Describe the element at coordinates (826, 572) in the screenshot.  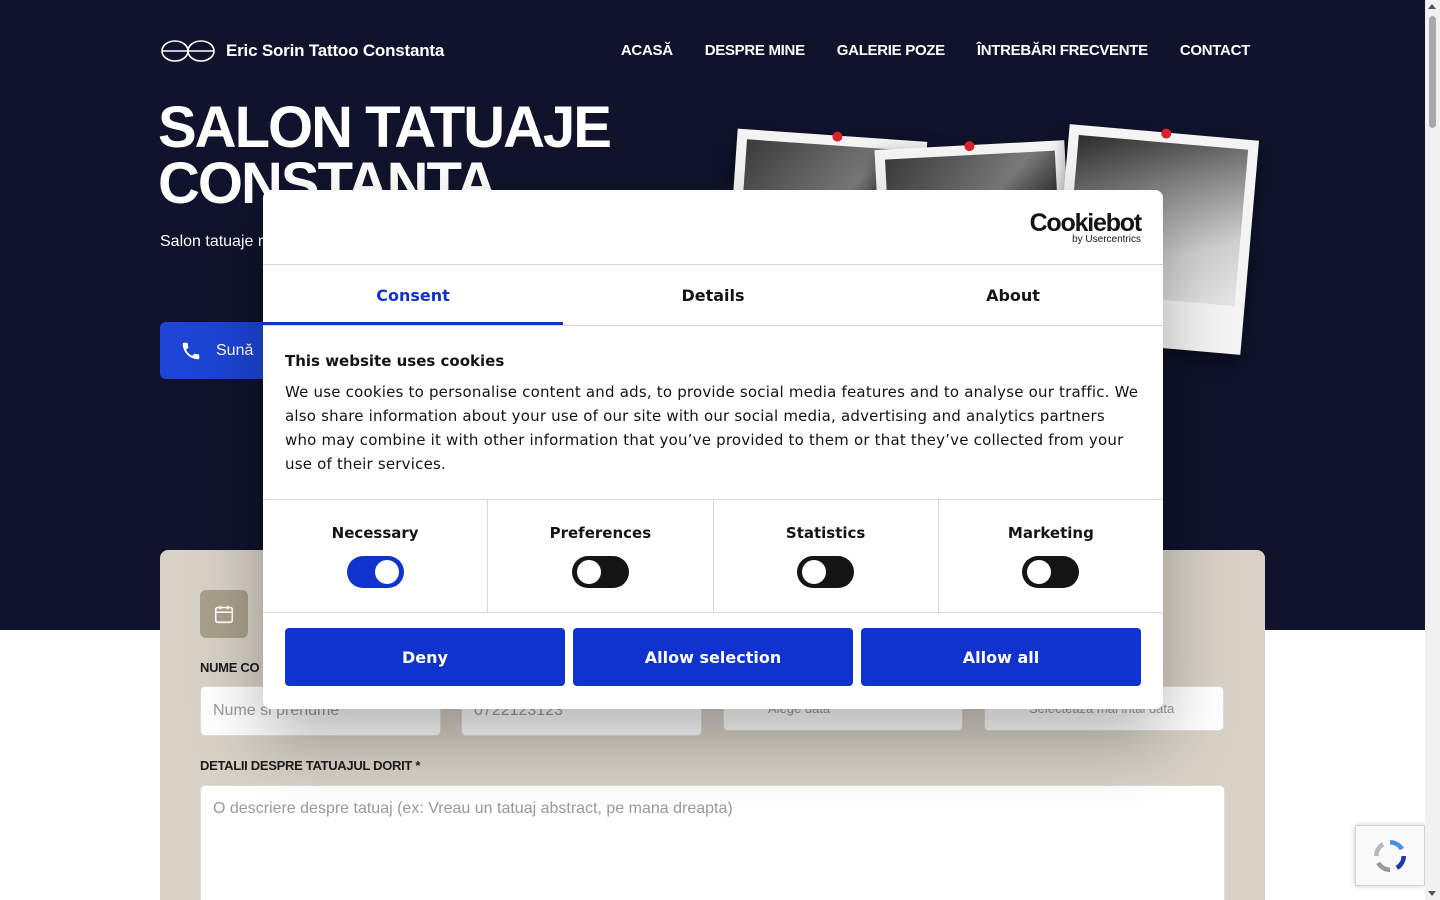
I see `statistics-toggle` at that location.